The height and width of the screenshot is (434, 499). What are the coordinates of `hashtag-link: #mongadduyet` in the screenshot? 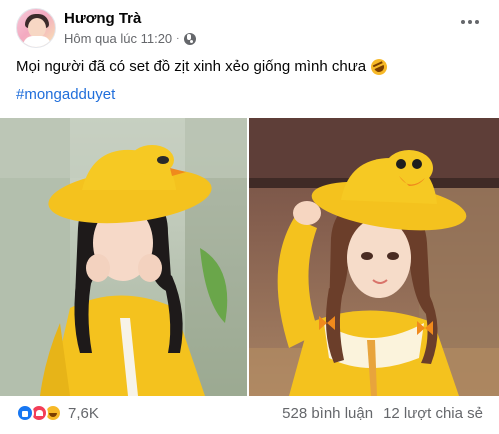 It's located at (65, 94).